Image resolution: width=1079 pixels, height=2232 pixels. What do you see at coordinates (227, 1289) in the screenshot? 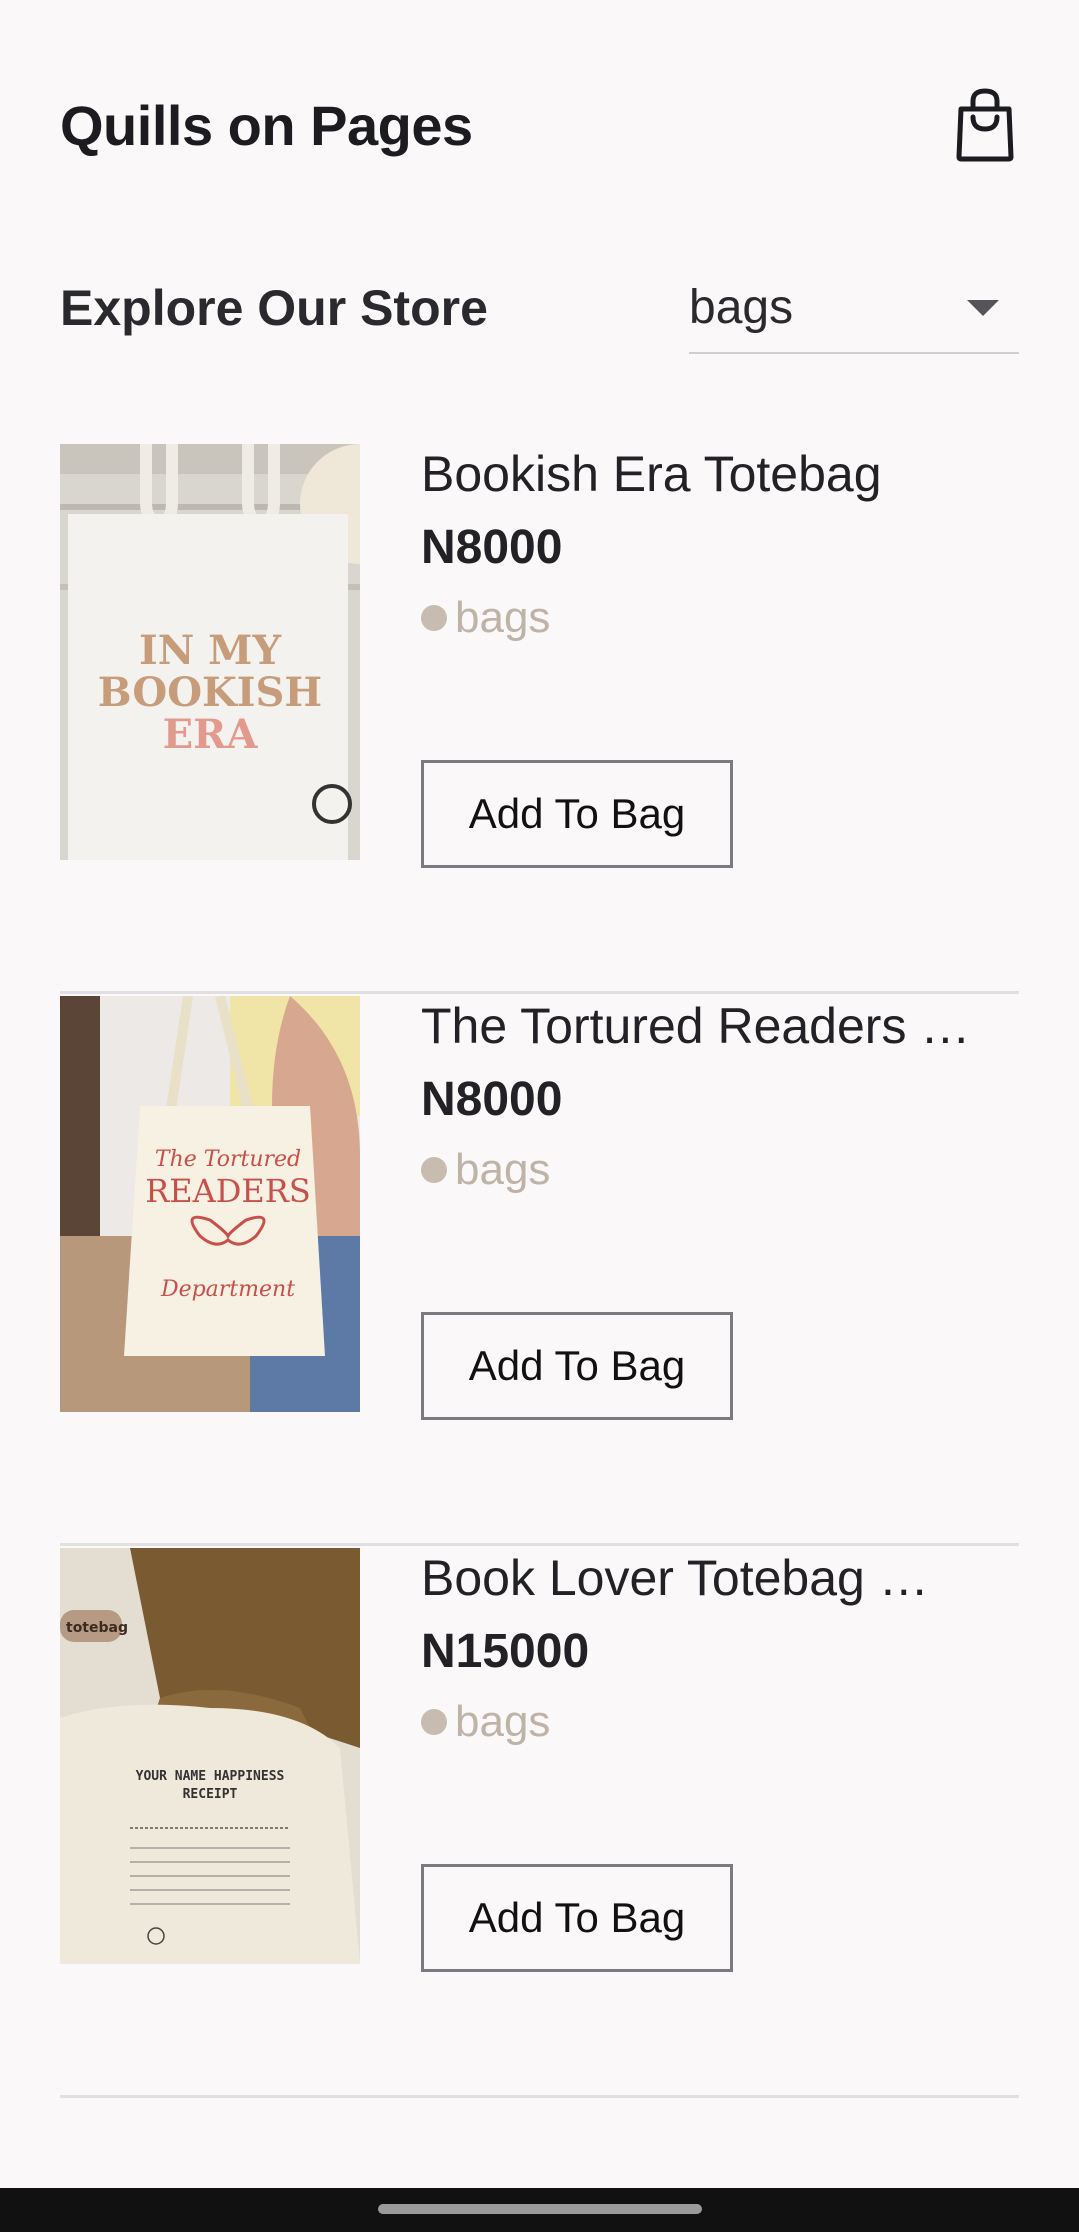
I see `image-text: Department` at bounding box center [227, 1289].